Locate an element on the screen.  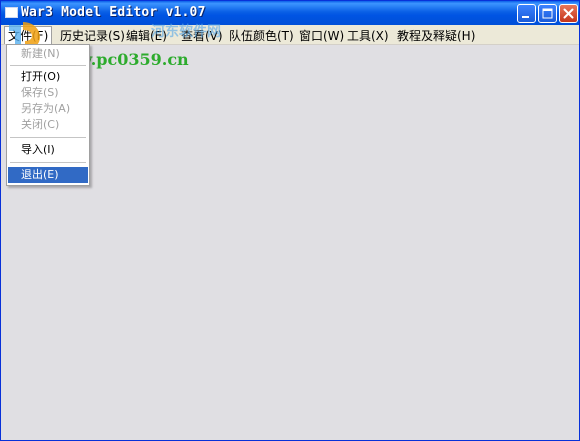
maximize-icon is located at coordinates (547, 13).